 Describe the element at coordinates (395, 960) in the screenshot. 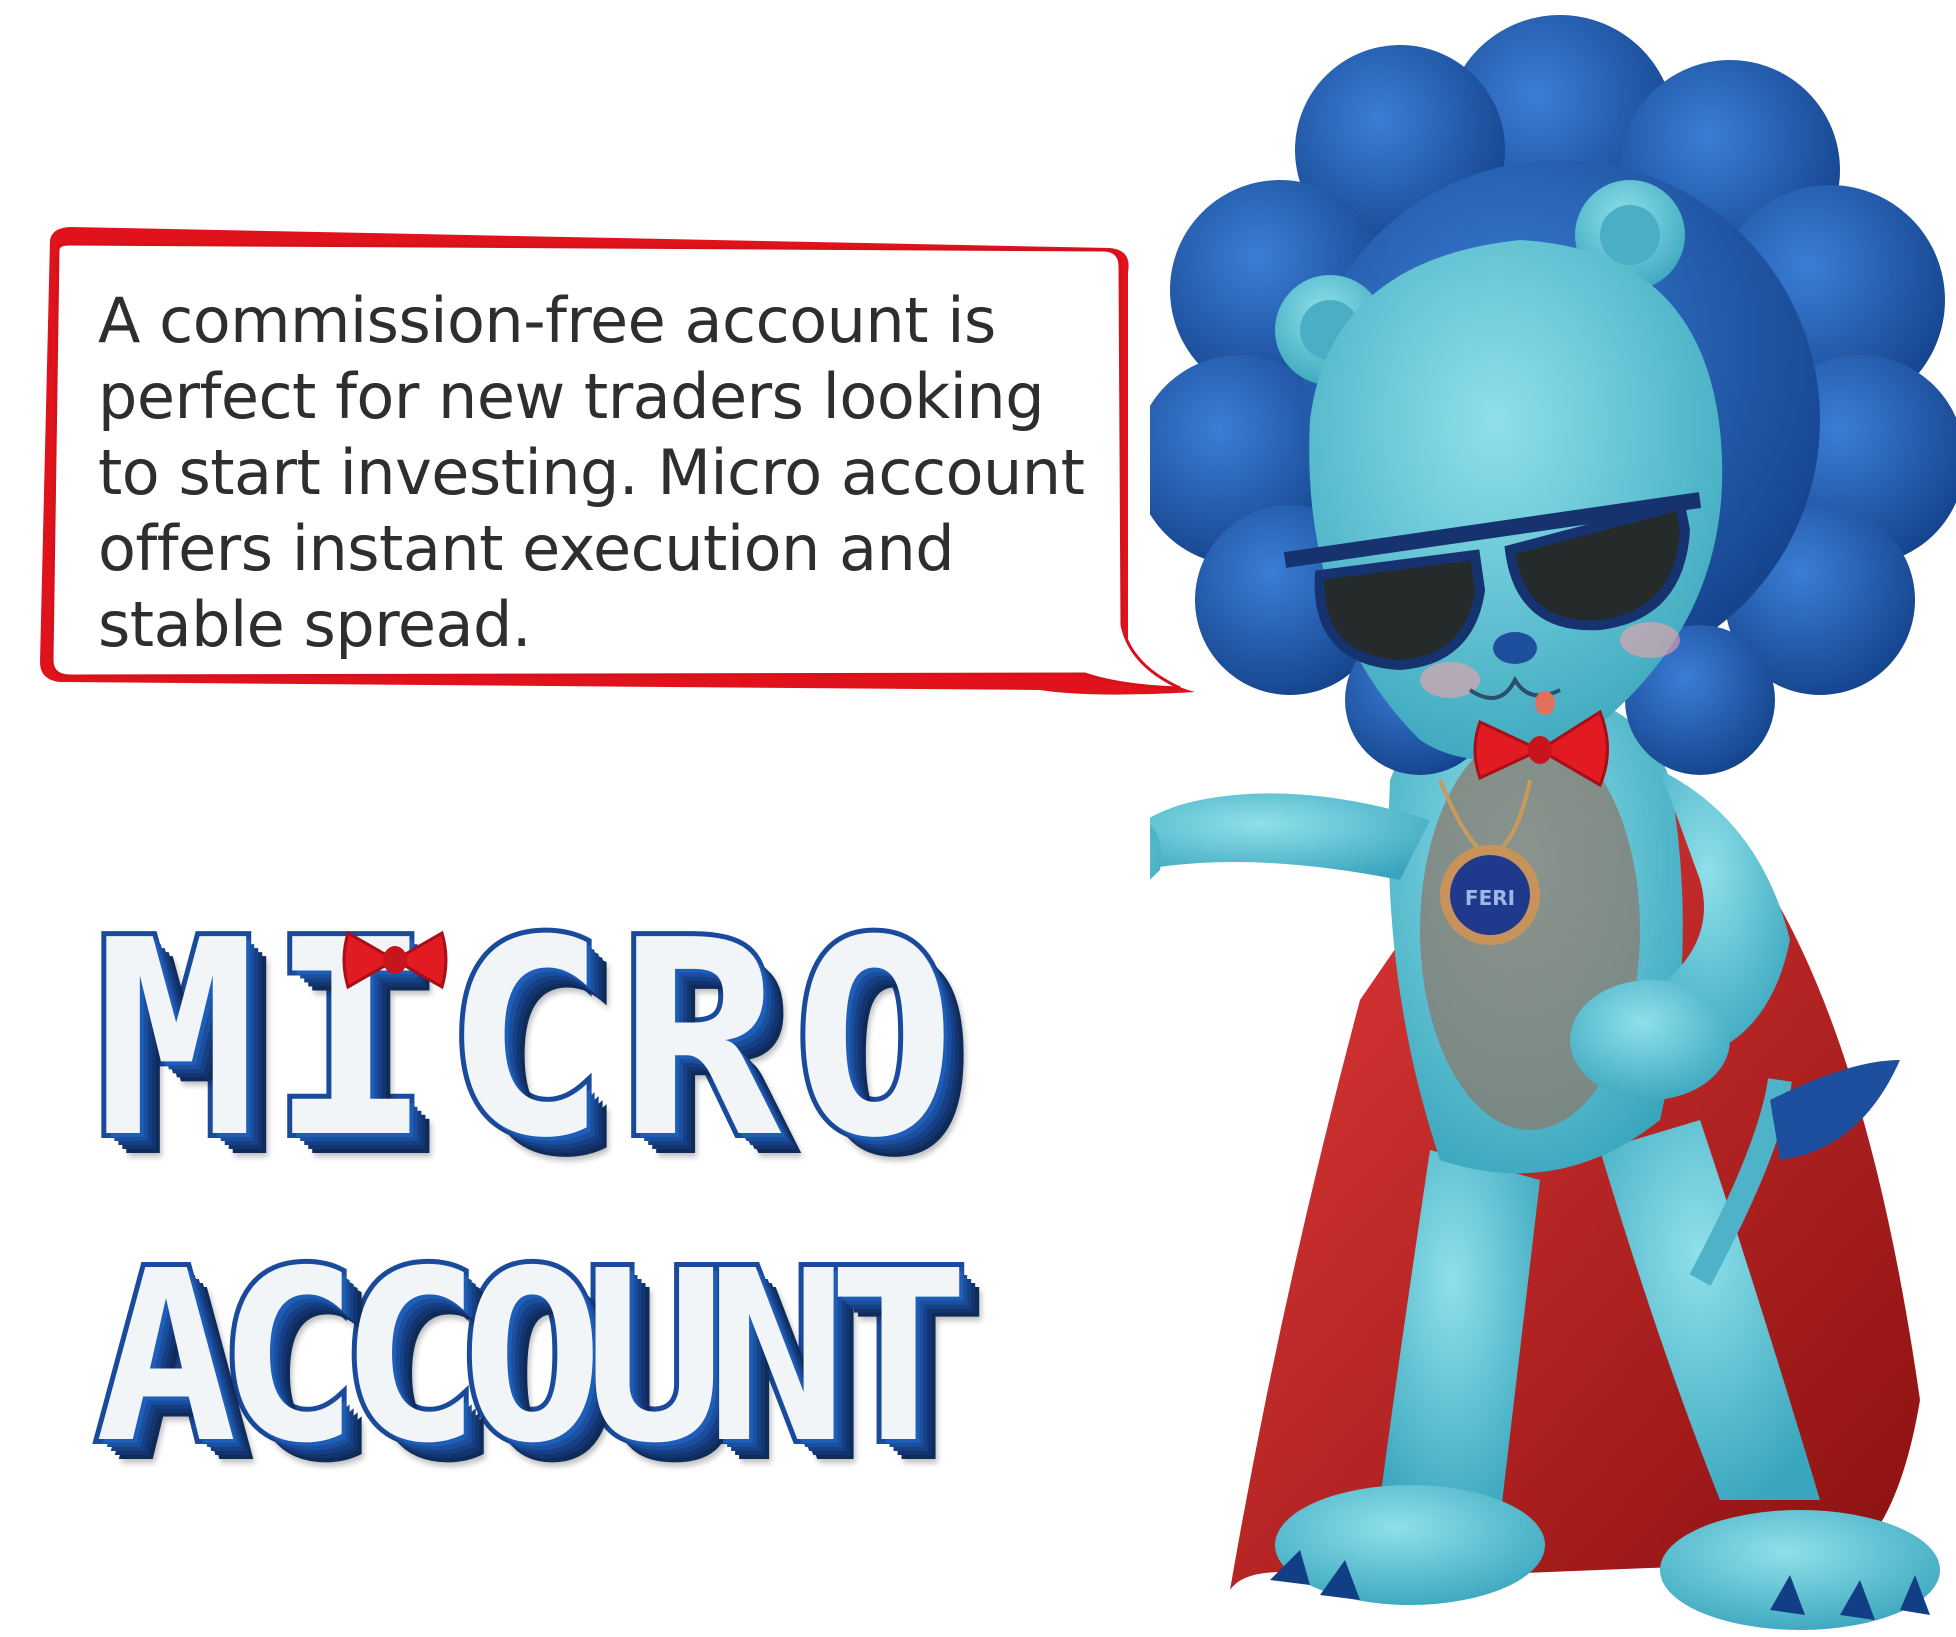

I see `bowtie-icon` at that location.